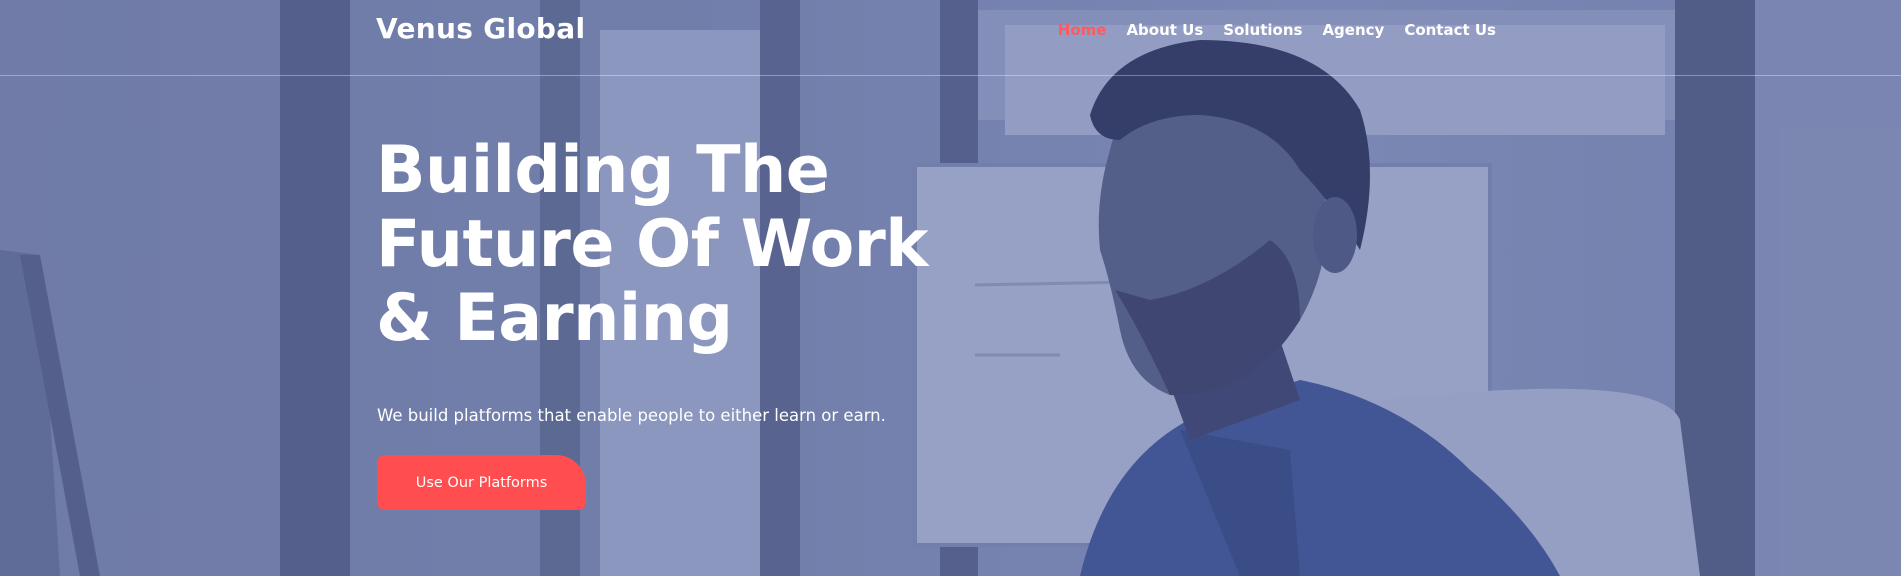 The width and height of the screenshot is (1901, 576). Describe the element at coordinates (480, 28) in the screenshot. I see `brand-logo: Venus Global` at that location.